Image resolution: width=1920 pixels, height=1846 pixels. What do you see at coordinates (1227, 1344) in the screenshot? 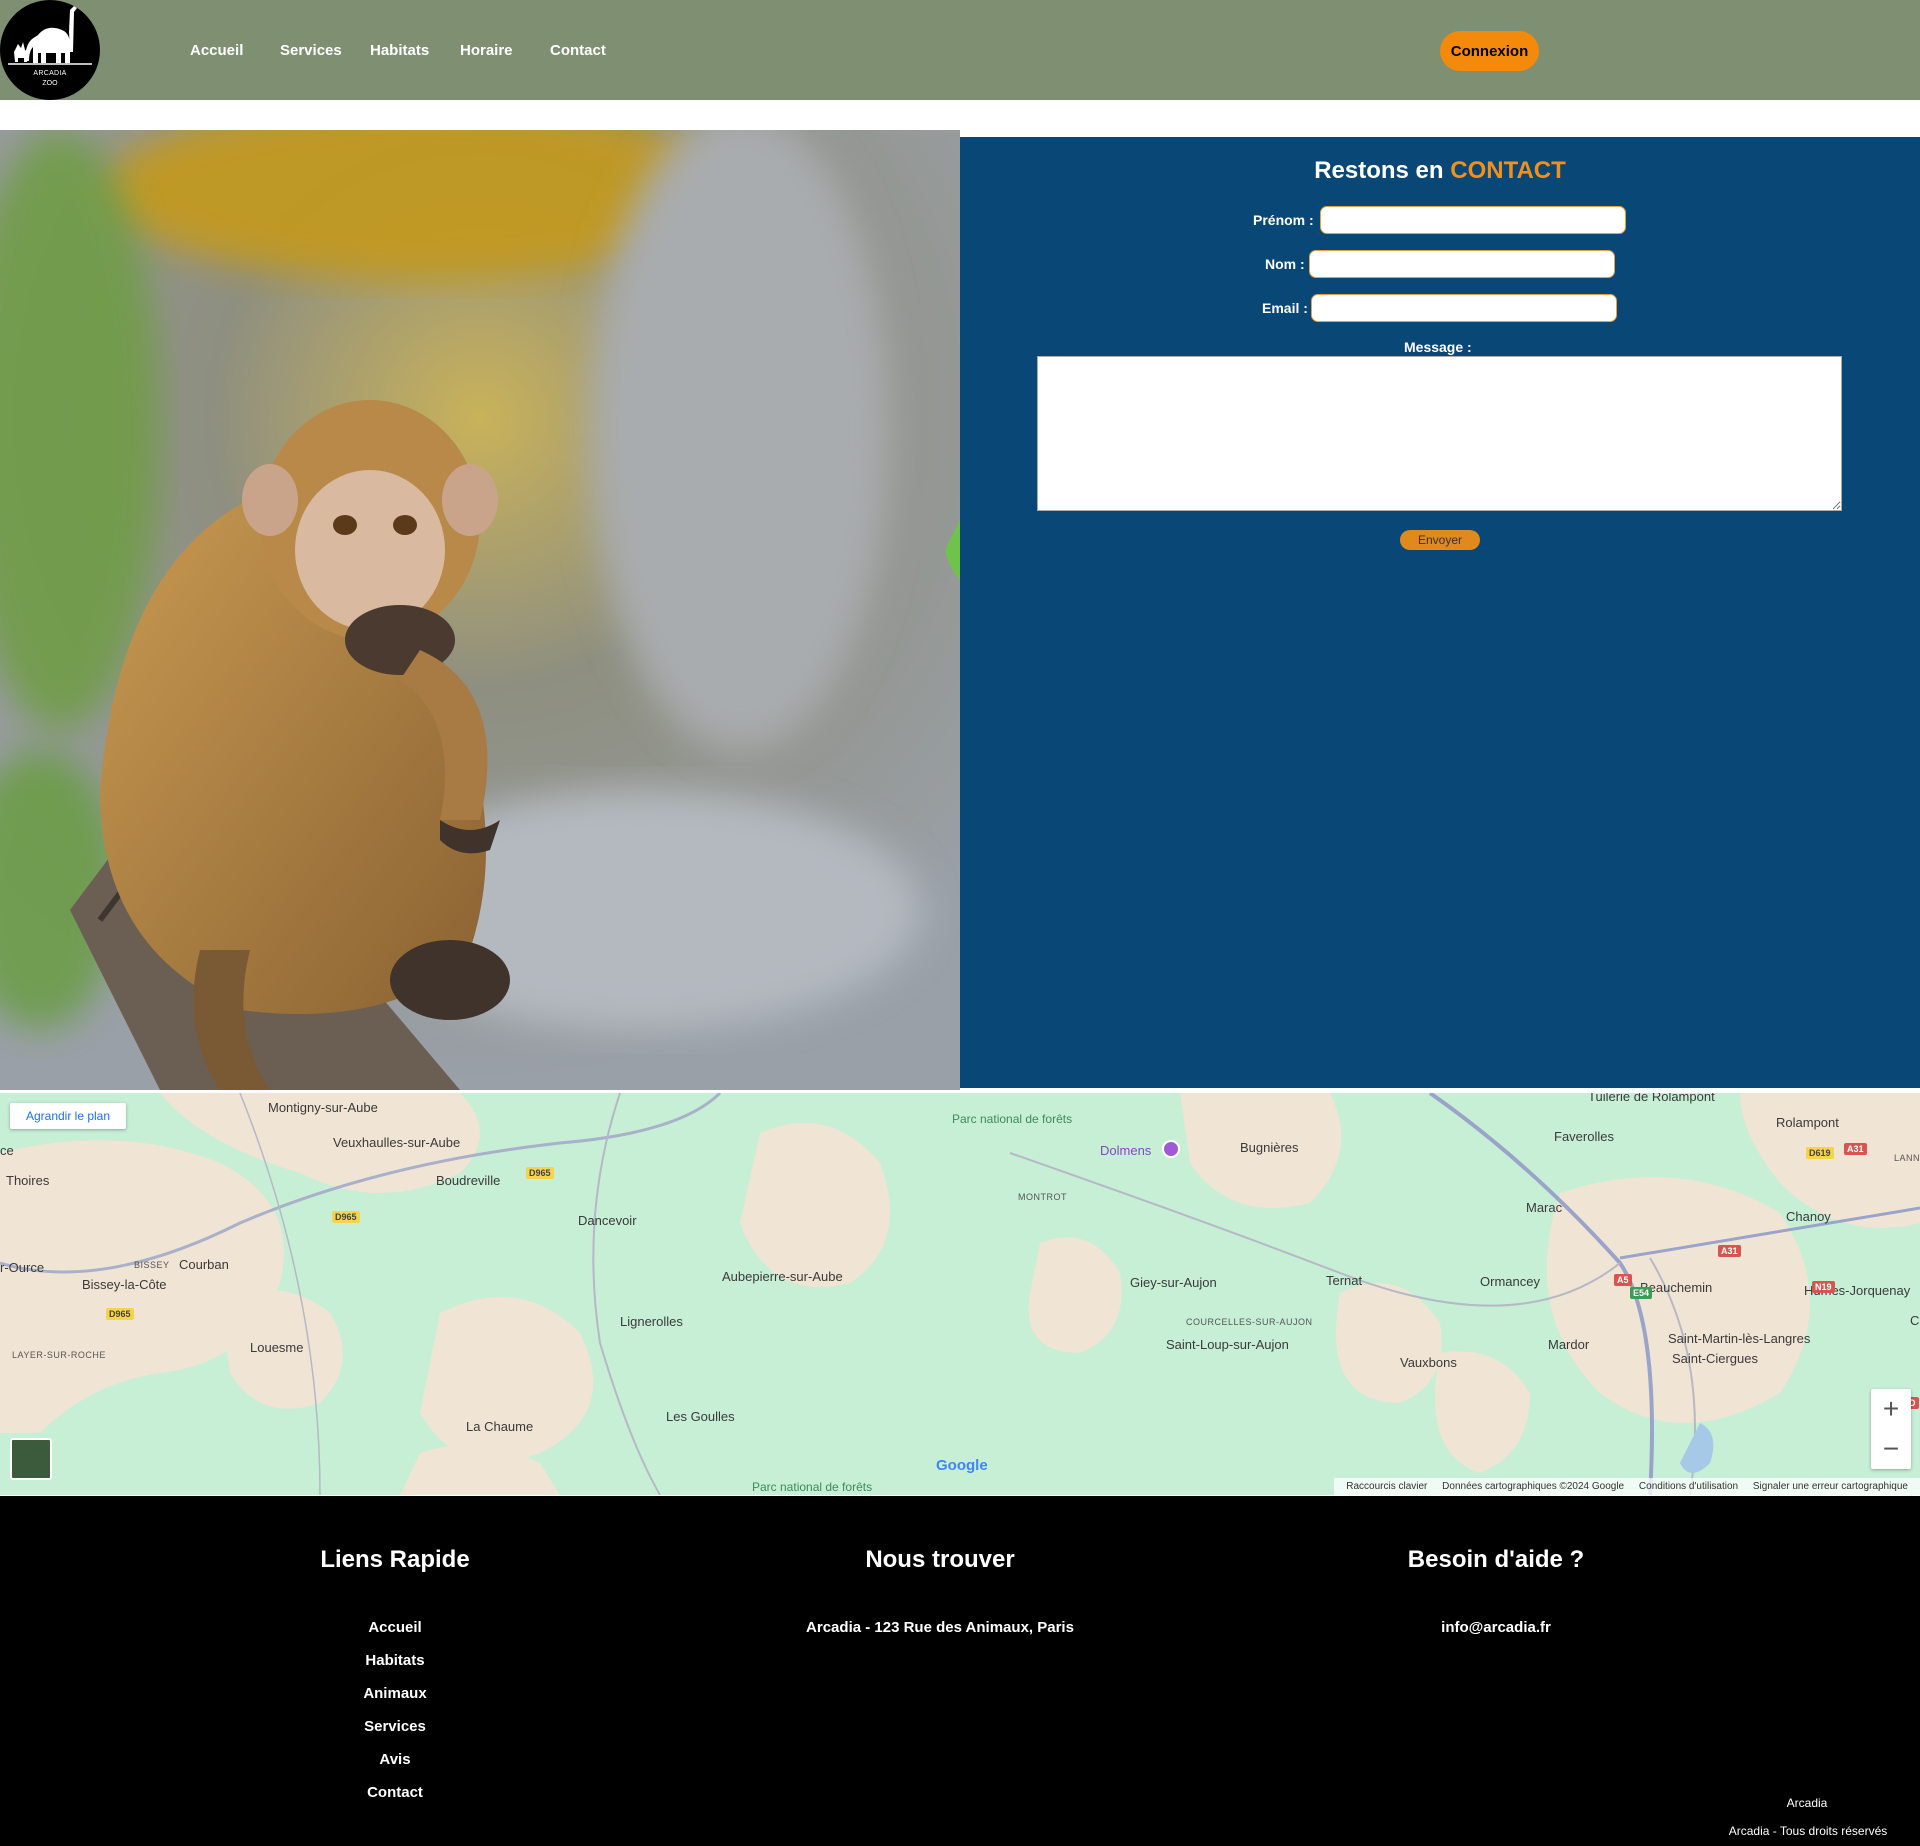
I see `map-label: Saint-Loup-sur-Aujon` at bounding box center [1227, 1344].